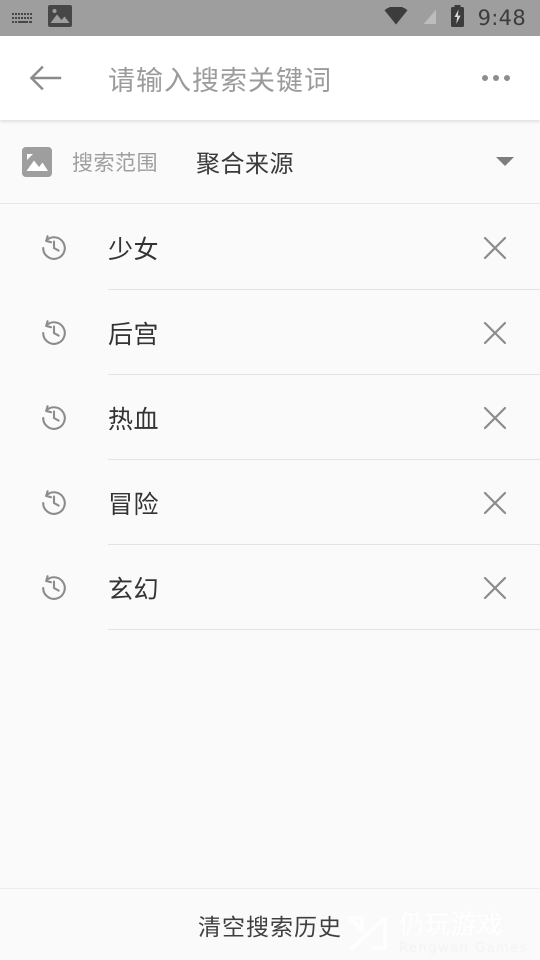  I want to click on bottom-bar: 清空搜索历史, so click(270, 924).